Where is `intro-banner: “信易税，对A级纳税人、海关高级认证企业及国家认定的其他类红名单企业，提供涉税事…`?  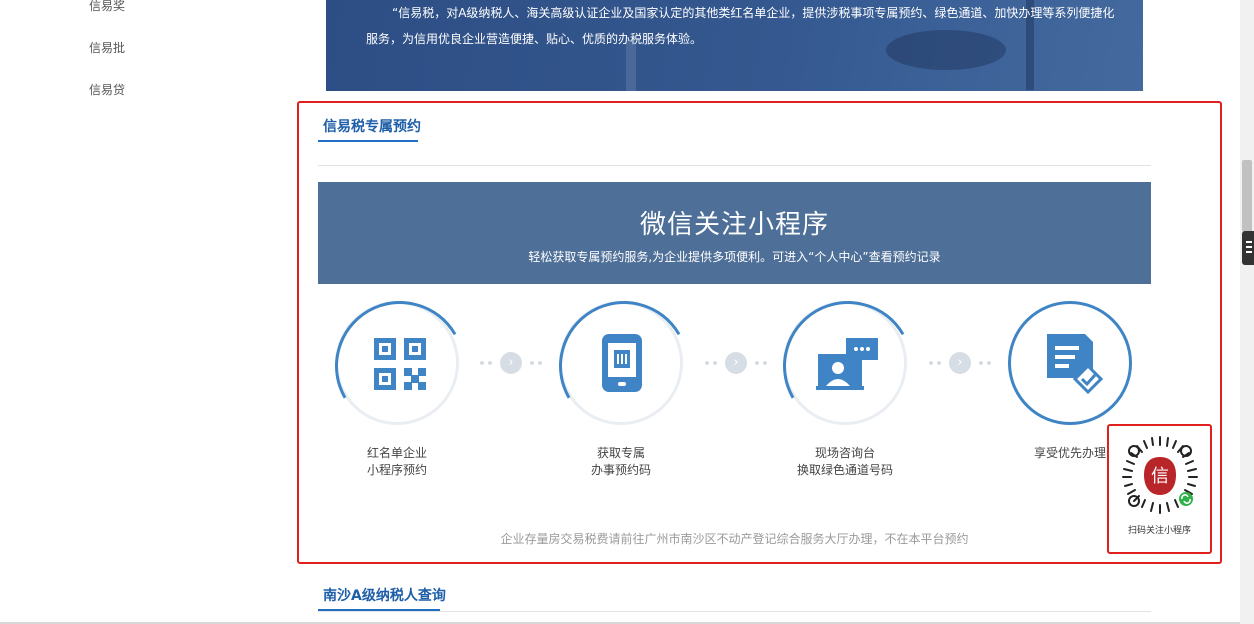 intro-banner: “信易税，对A级纳税人、海关高级认证企业及国家认定的其他类红名单企业，提供涉税事… is located at coordinates (734, 45).